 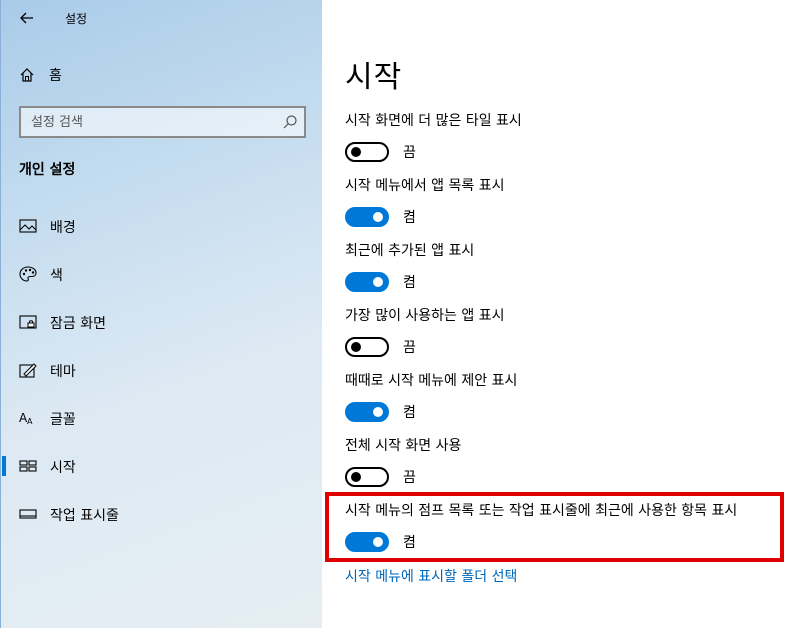 I want to click on sidebar-item-label: 작업 표시줄, so click(x=84, y=516).